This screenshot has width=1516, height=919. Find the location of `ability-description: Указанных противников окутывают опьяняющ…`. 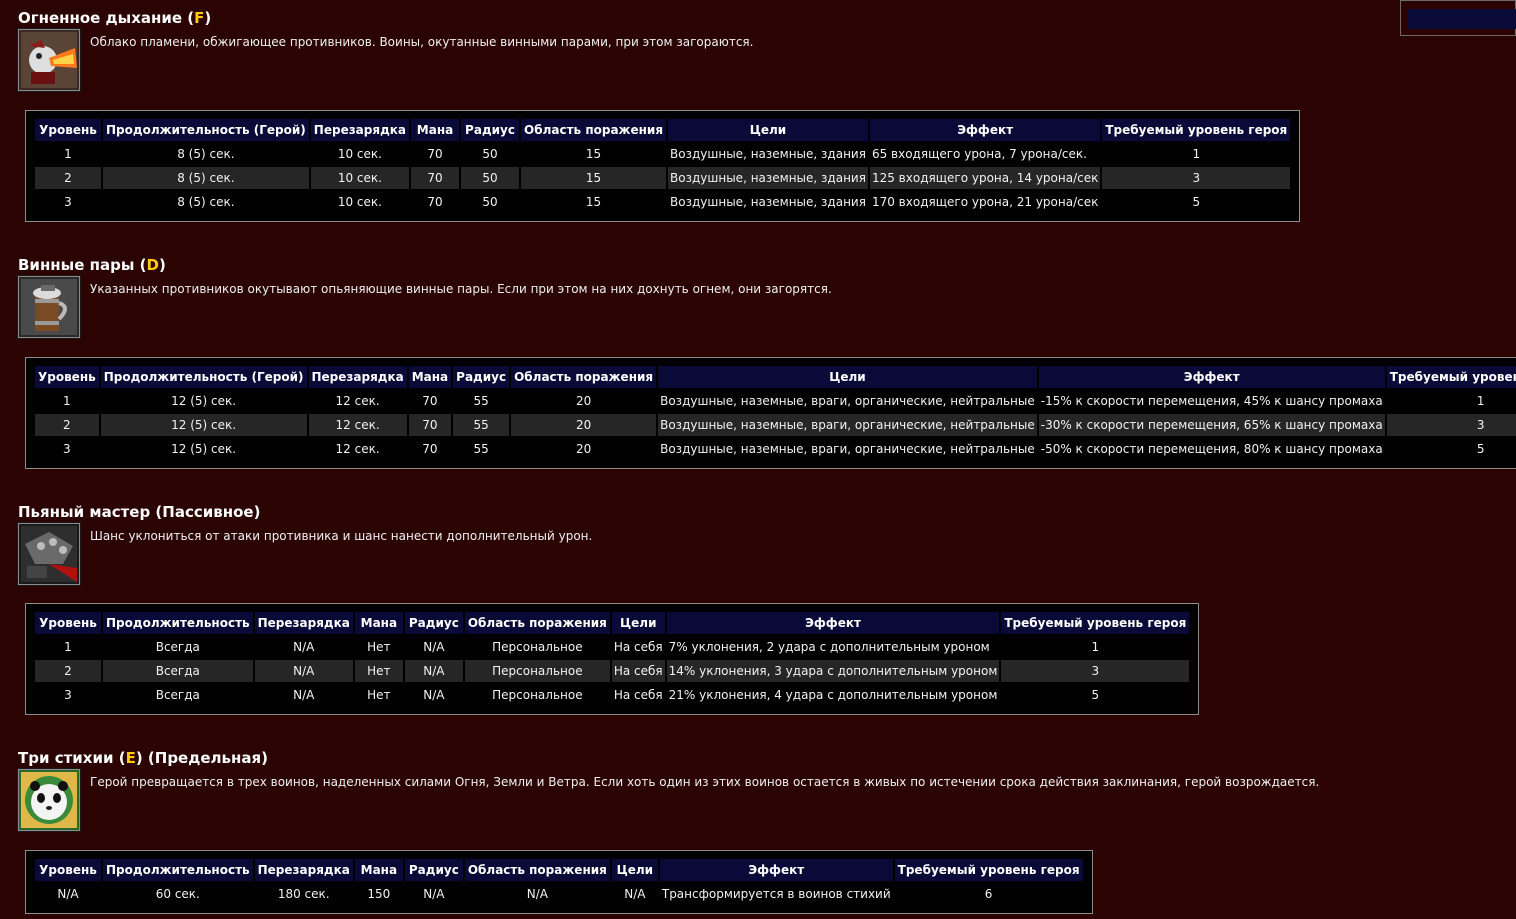

ability-description: Указанных противников окутывают опьяняющ… is located at coordinates (461, 289).